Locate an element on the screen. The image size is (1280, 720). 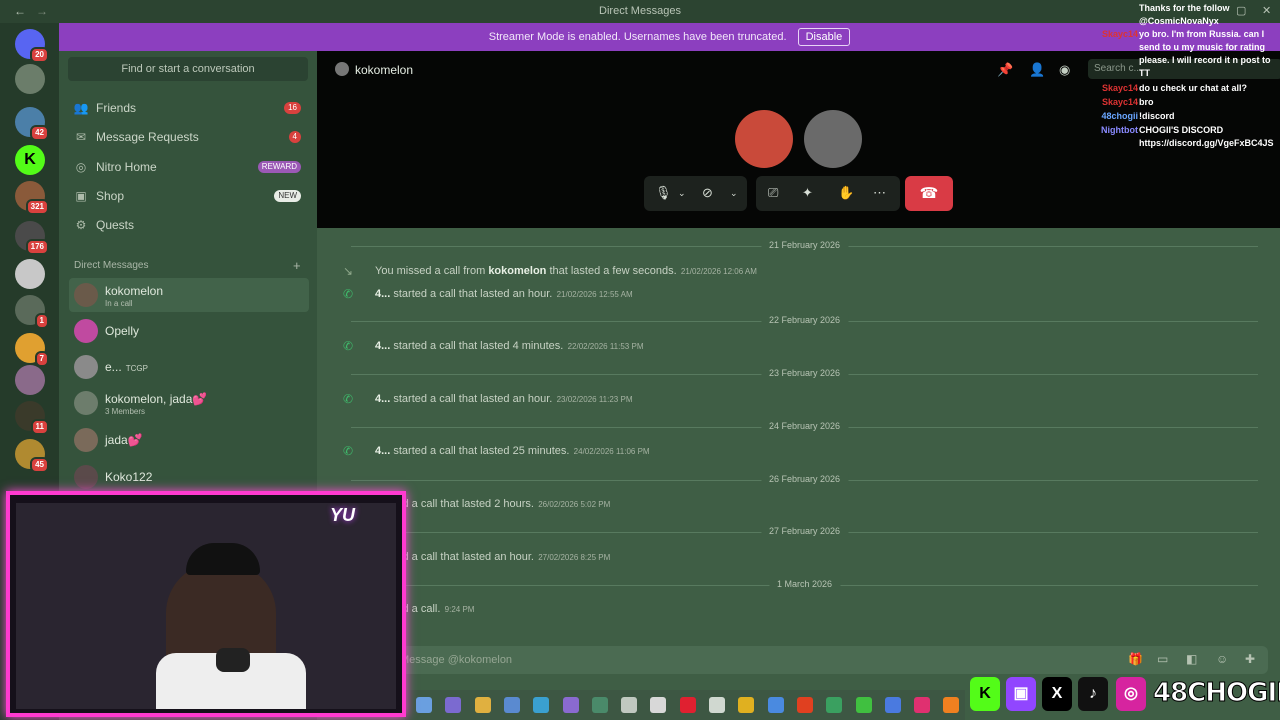
activities-icon: ✦ is located at coordinates (807, 193).